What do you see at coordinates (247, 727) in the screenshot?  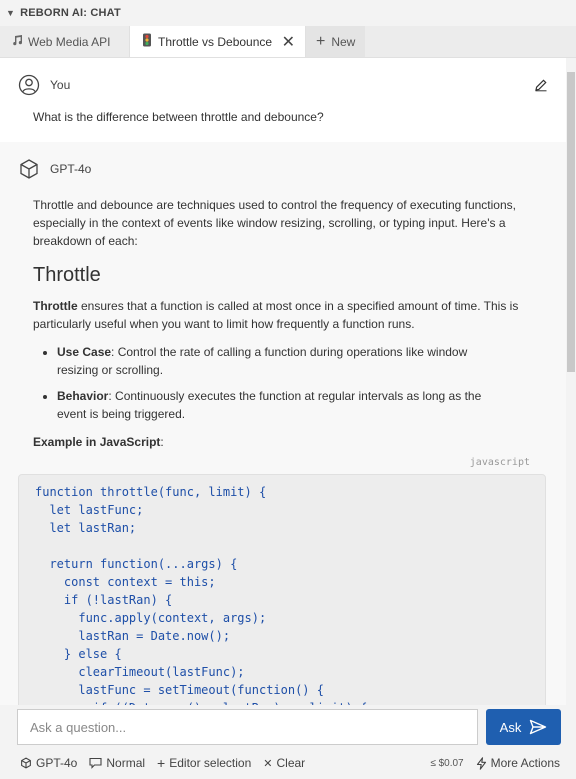 I see `question-input` at bounding box center [247, 727].